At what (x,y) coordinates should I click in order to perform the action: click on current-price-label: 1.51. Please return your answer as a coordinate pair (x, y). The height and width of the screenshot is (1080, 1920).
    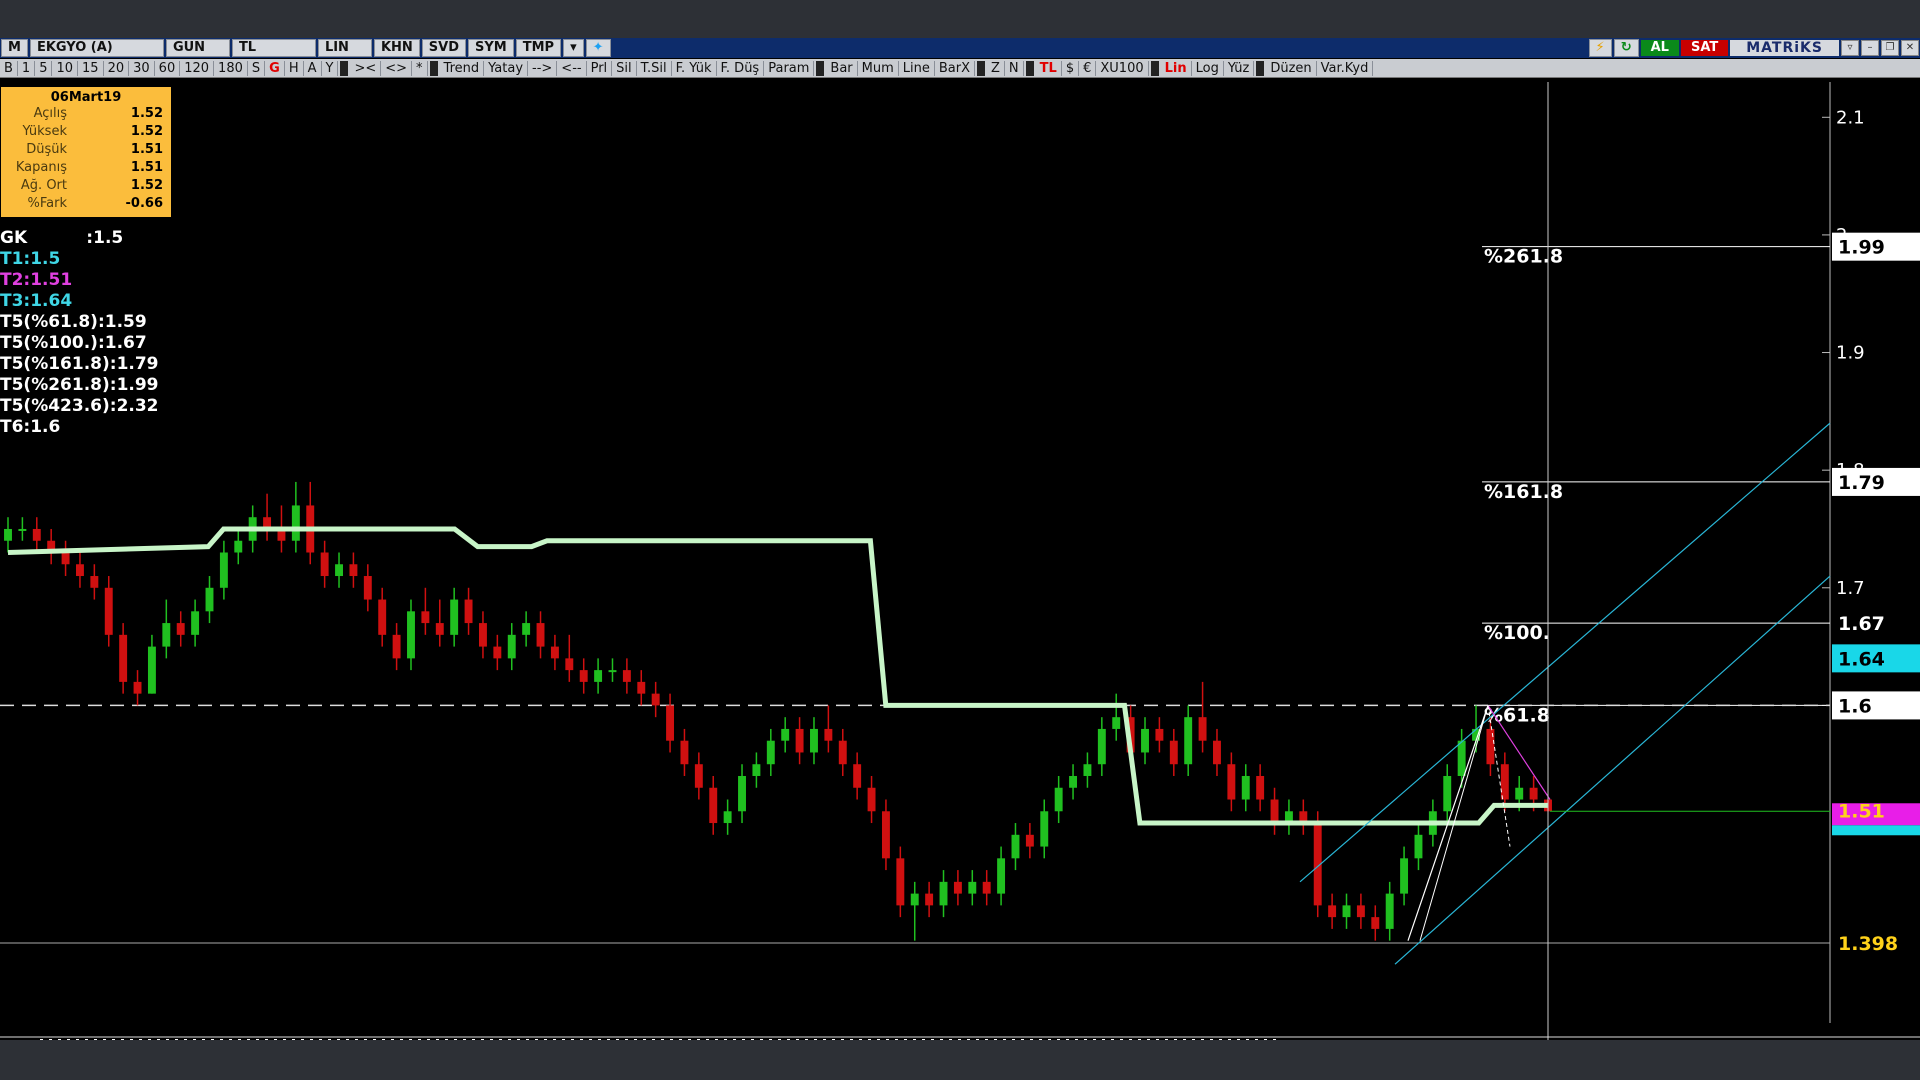
    Looking at the image, I should click on (1861, 811).